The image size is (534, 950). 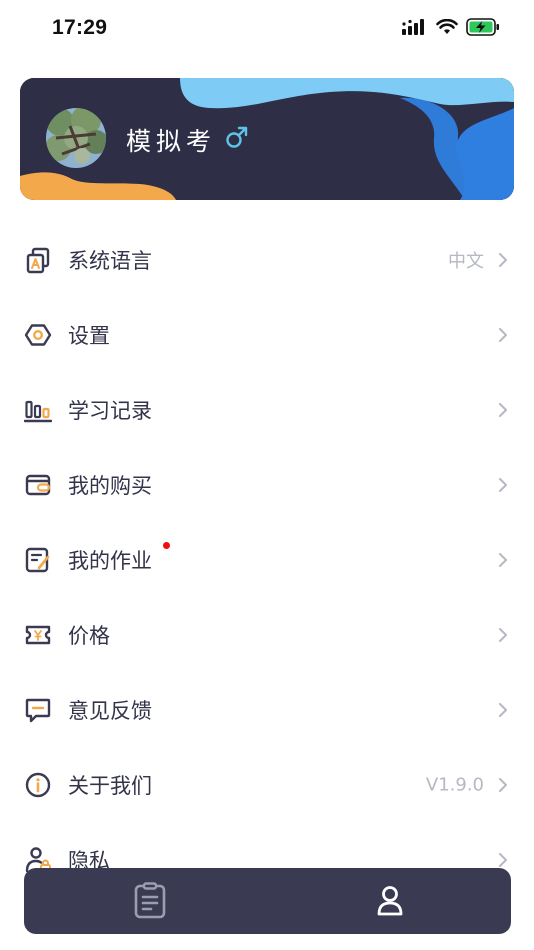 I want to click on avatar, so click(x=76, y=138).